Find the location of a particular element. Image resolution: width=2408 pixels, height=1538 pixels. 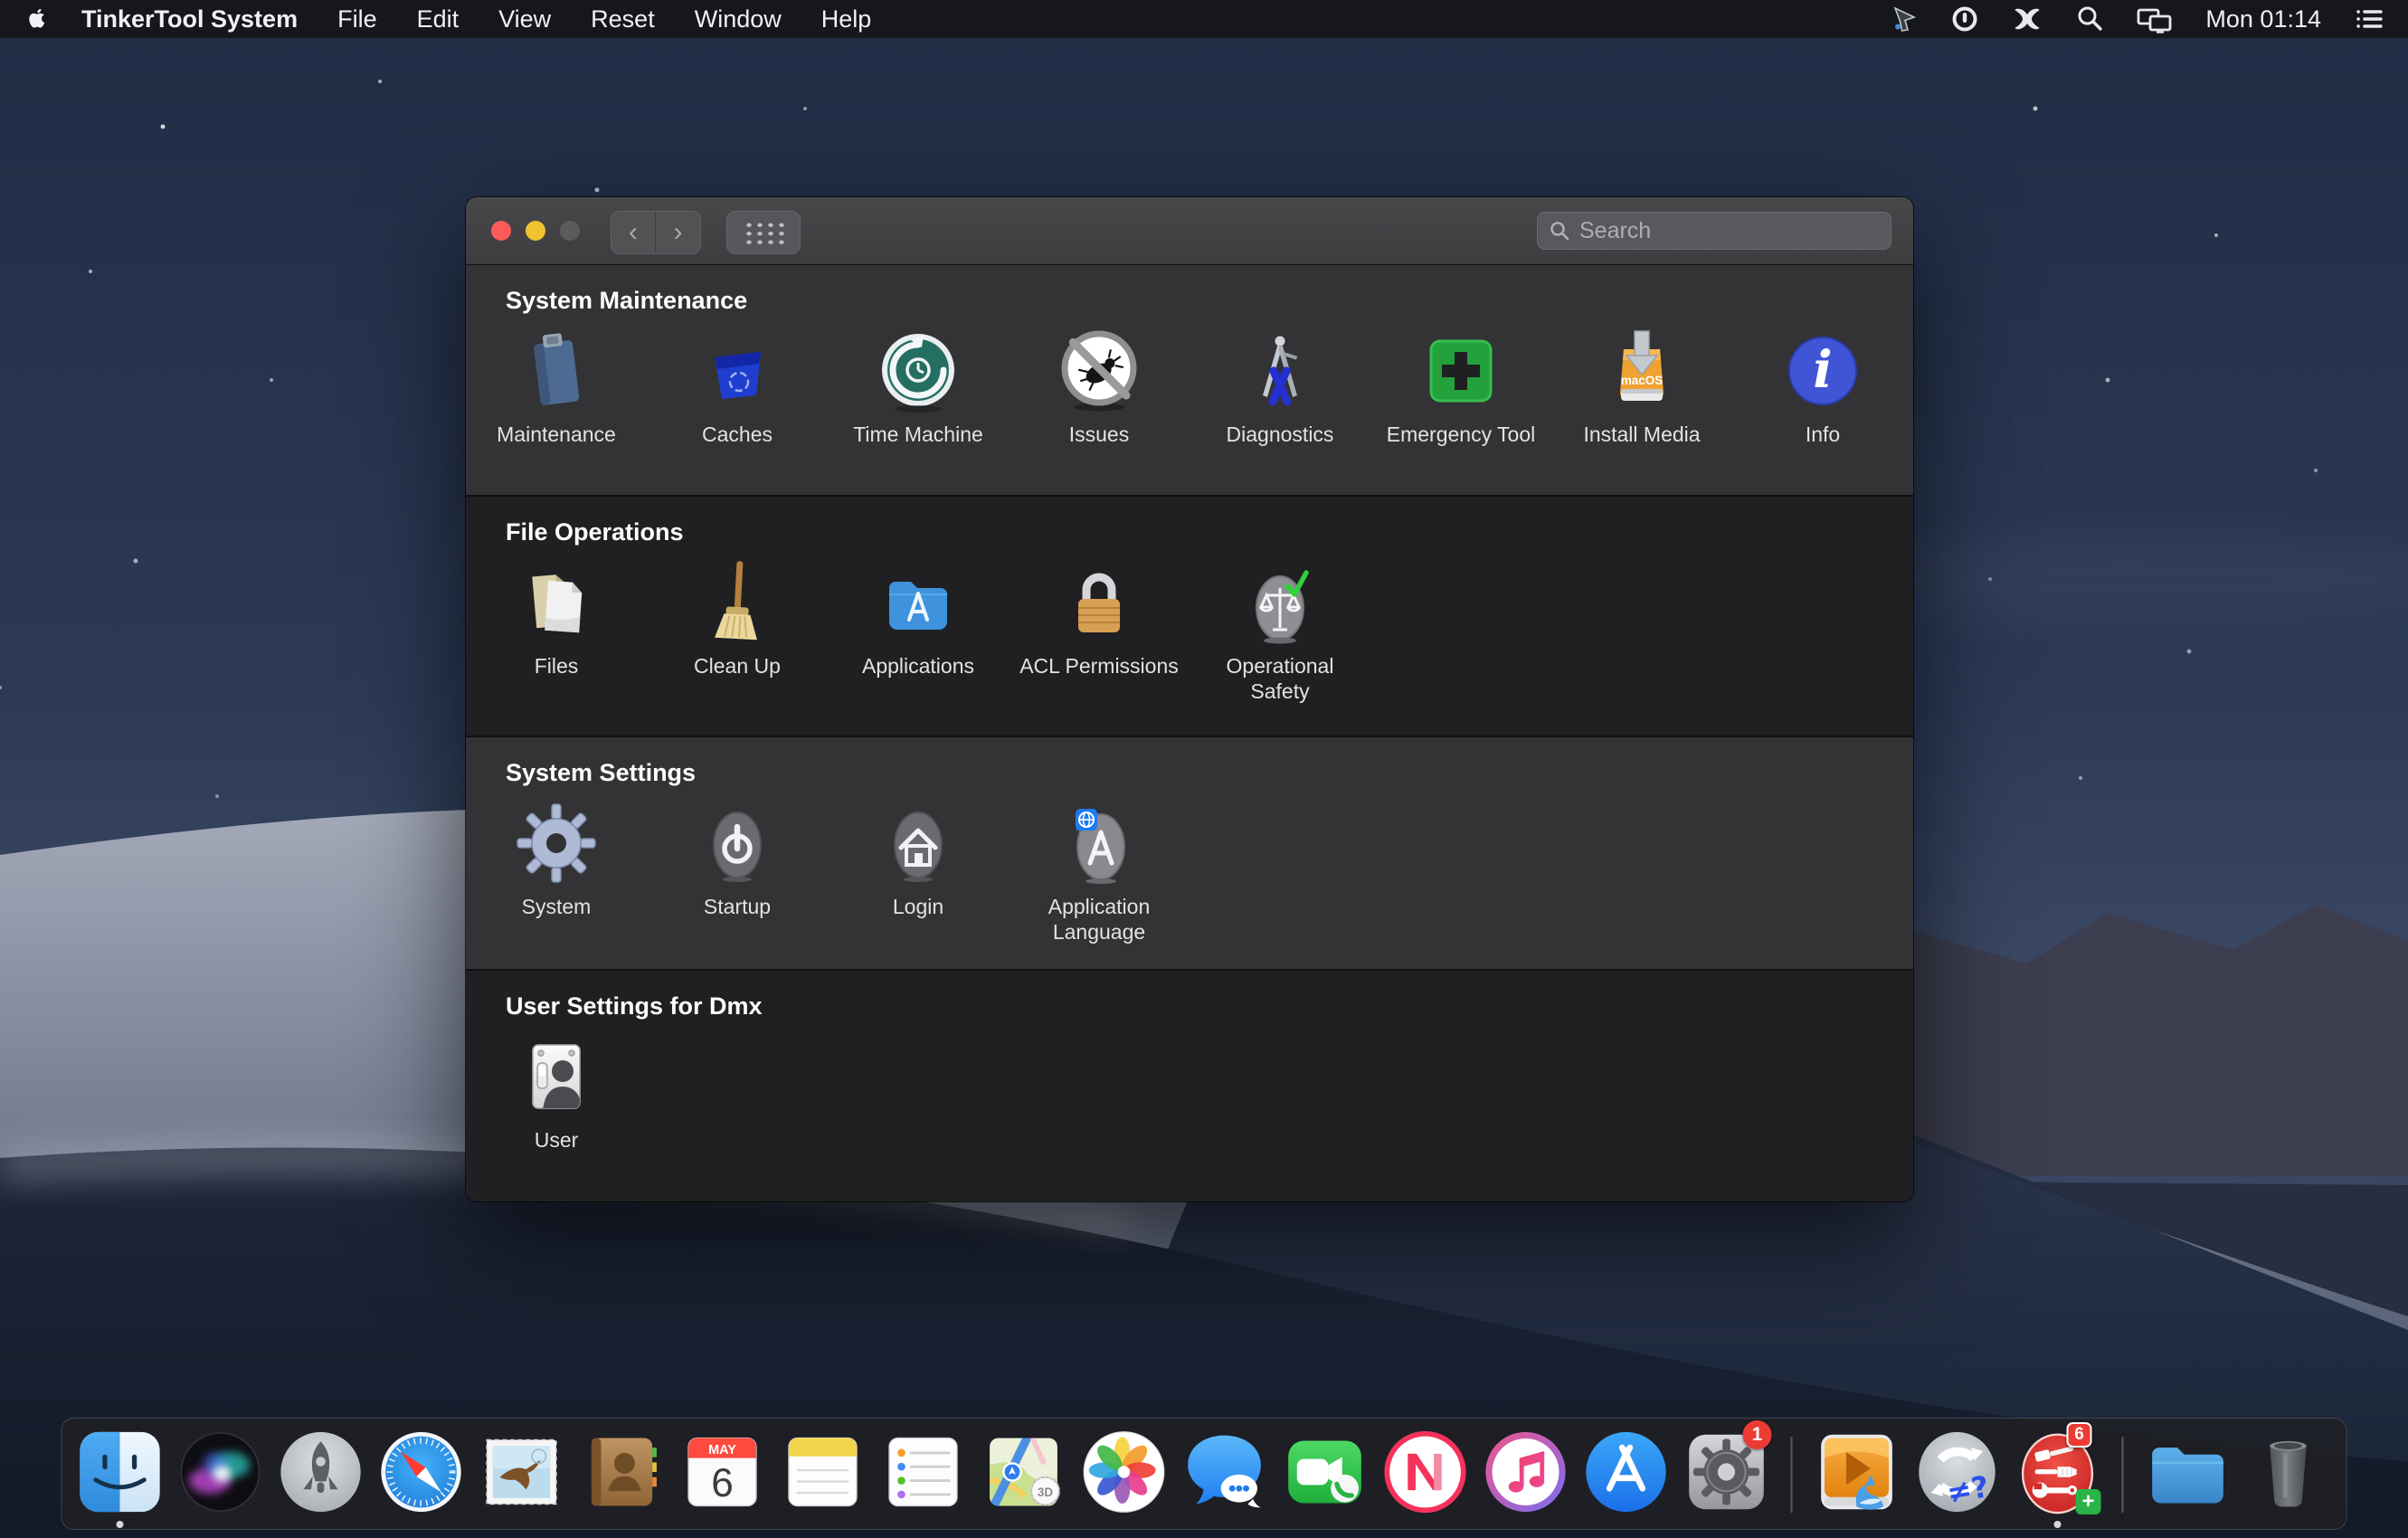

pane-item-info: i Info is located at coordinates (1822, 388).